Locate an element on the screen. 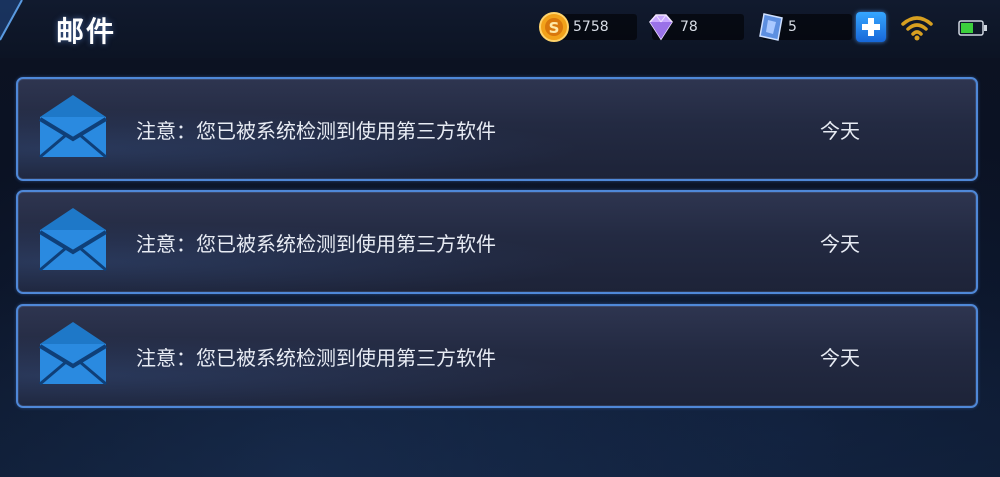 The height and width of the screenshot is (477, 1000). battery-icon is located at coordinates (972, 28).